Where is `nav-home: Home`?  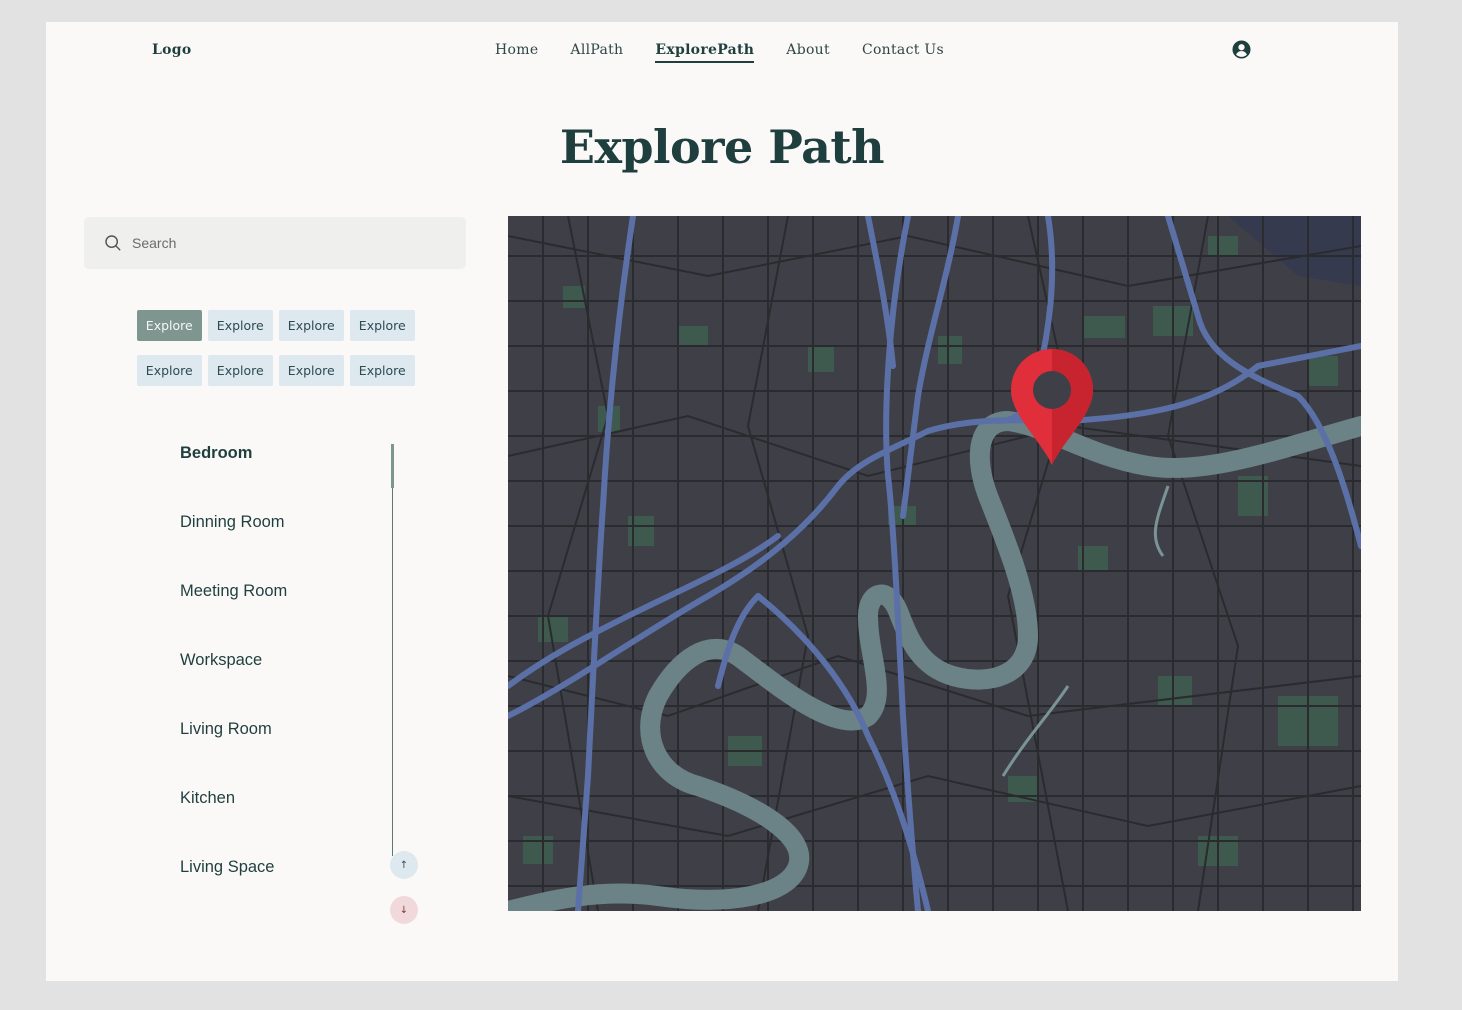 nav-home: Home is located at coordinates (516, 52).